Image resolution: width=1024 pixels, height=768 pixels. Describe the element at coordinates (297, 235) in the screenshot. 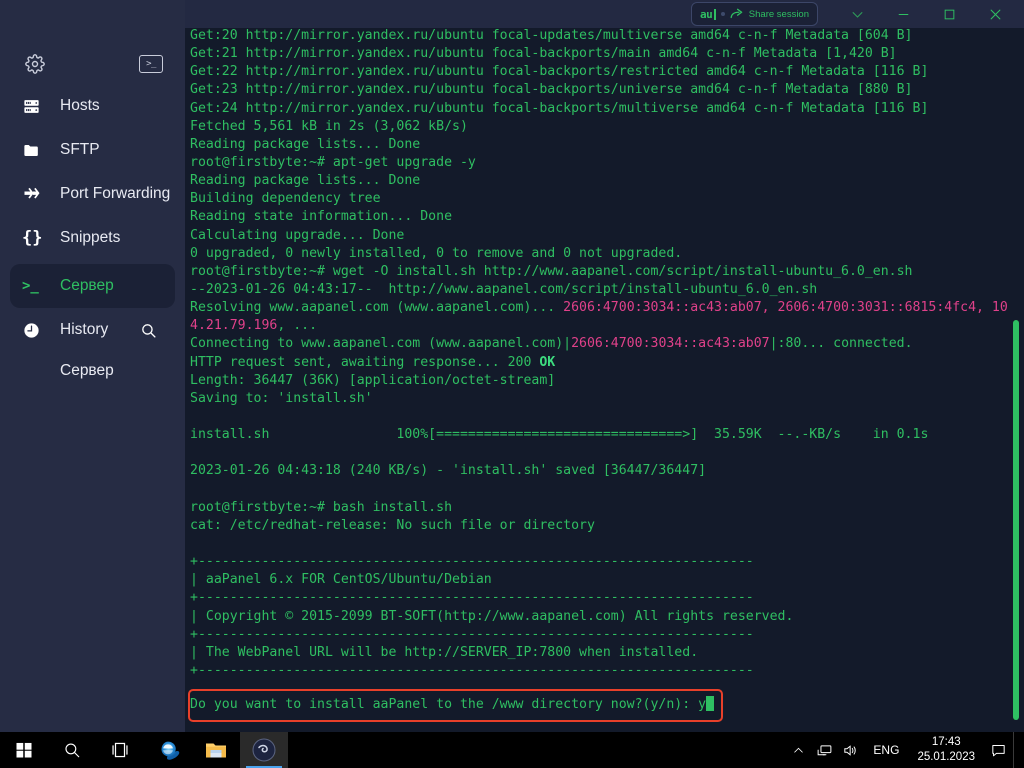

I see `terminal-line: Calculating upgrade... Done` at that location.